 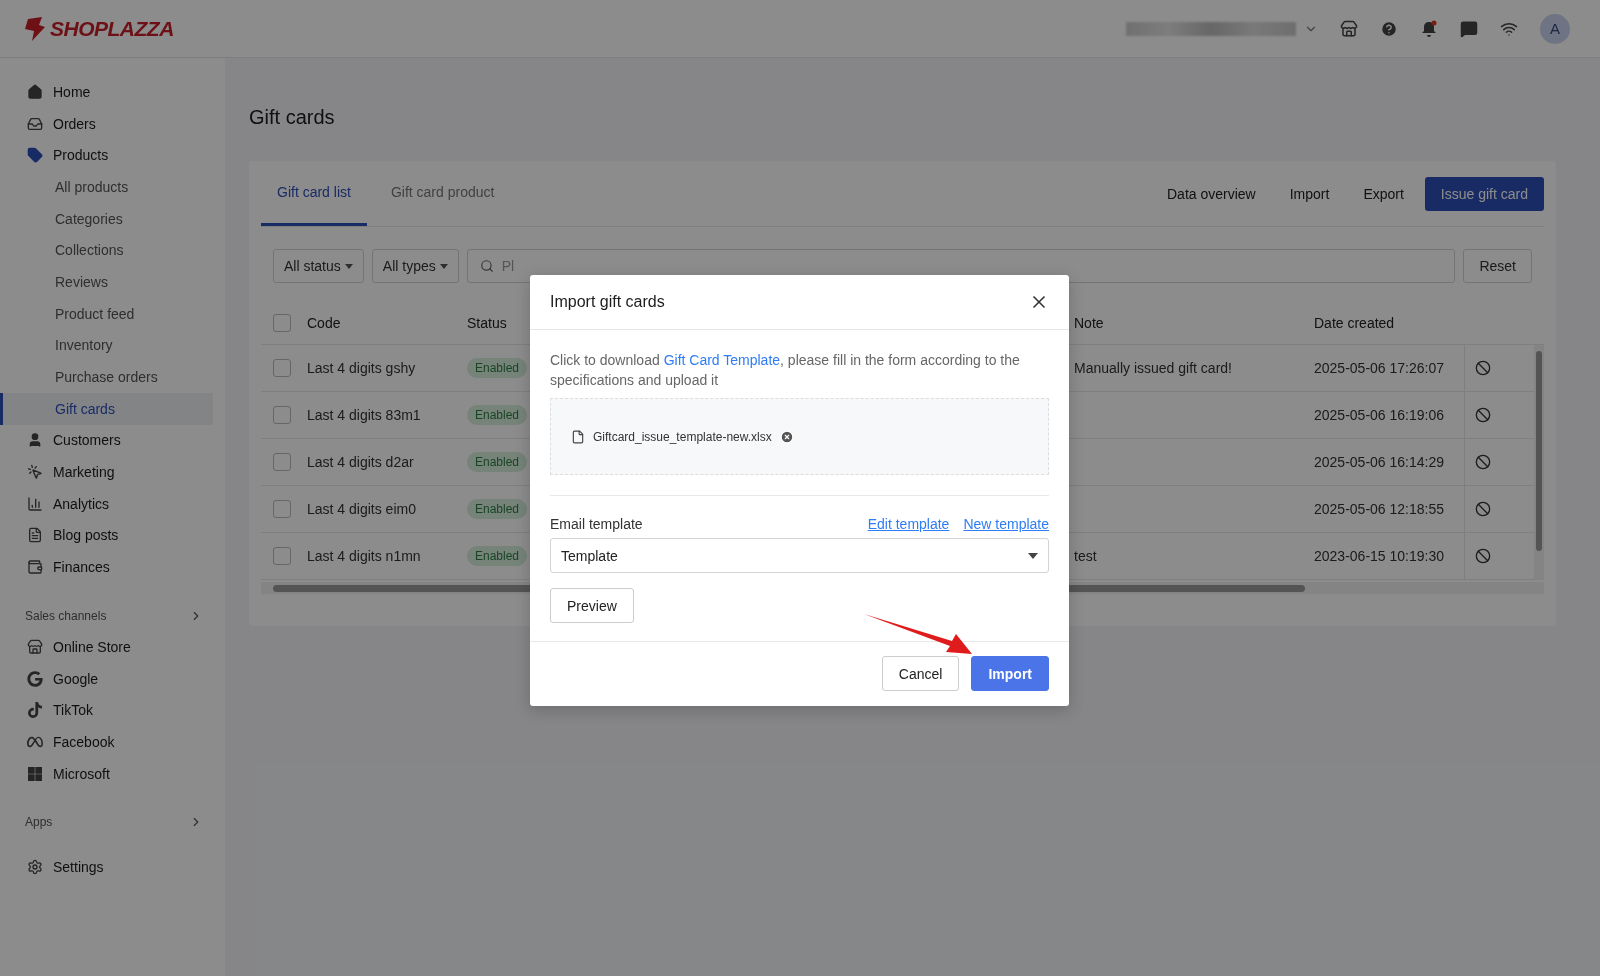 What do you see at coordinates (596, 524) in the screenshot?
I see `field-label: Email template` at bounding box center [596, 524].